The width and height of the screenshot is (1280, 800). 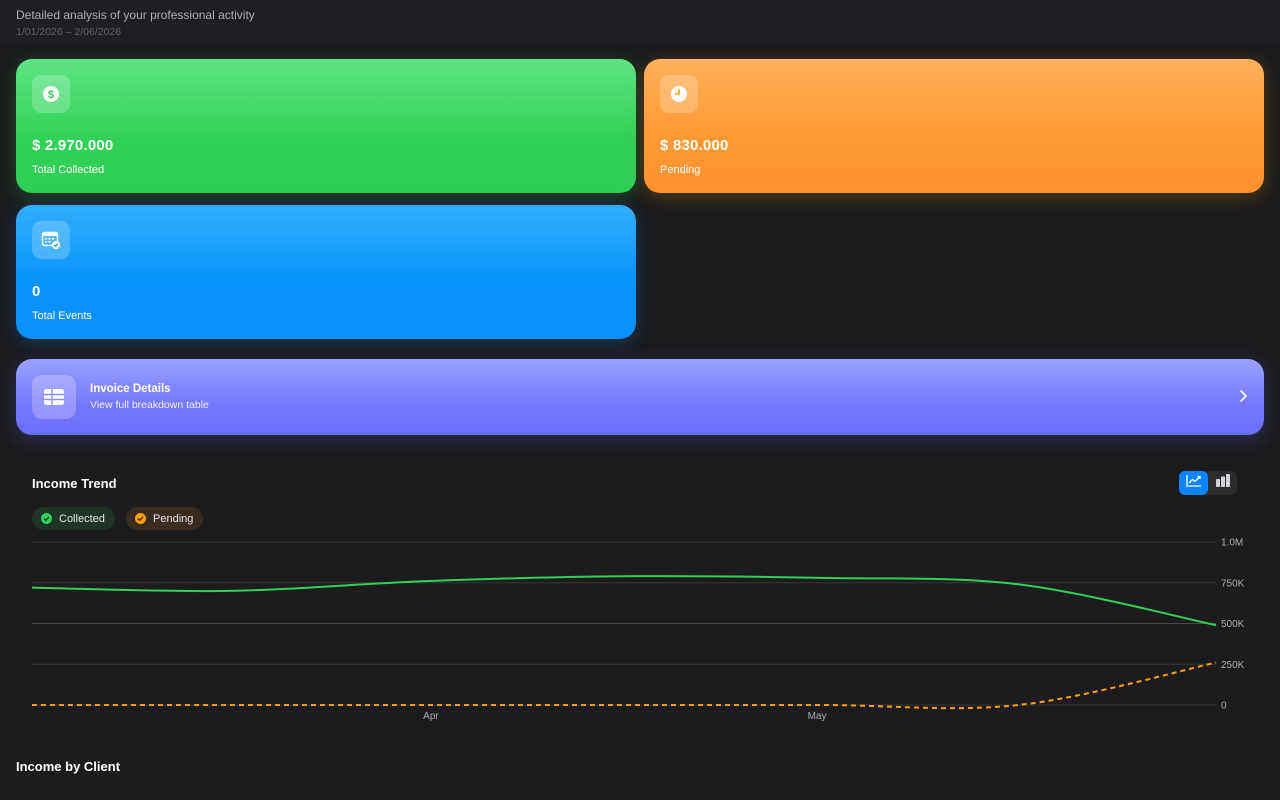 I want to click on dollar-icon: $, so click(x=51, y=94).